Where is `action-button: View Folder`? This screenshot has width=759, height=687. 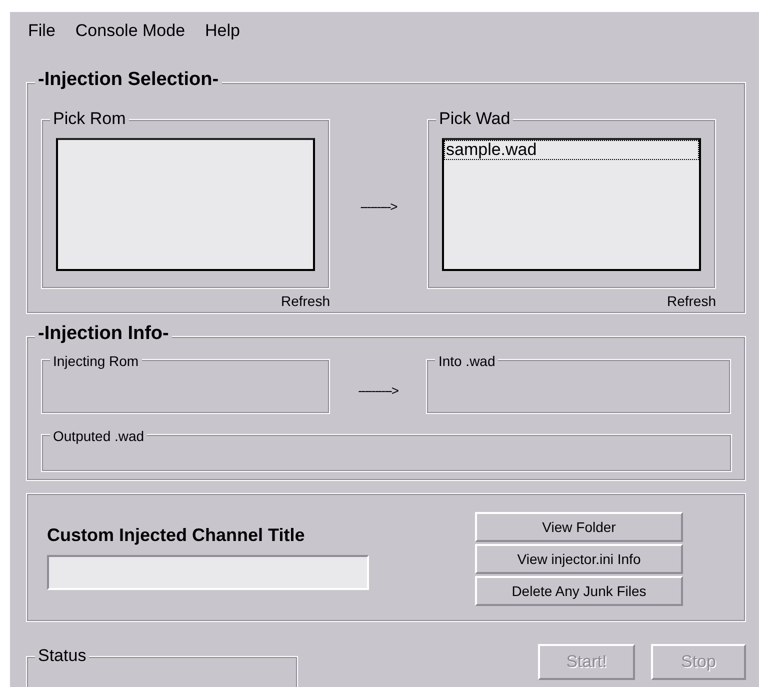 action-button: View Folder is located at coordinates (579, 527).